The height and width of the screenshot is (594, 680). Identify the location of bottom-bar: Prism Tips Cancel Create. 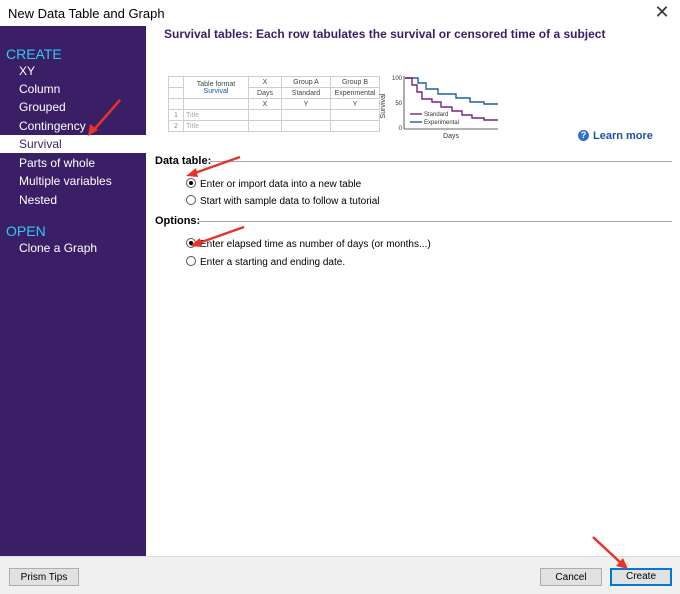
(340, 575).